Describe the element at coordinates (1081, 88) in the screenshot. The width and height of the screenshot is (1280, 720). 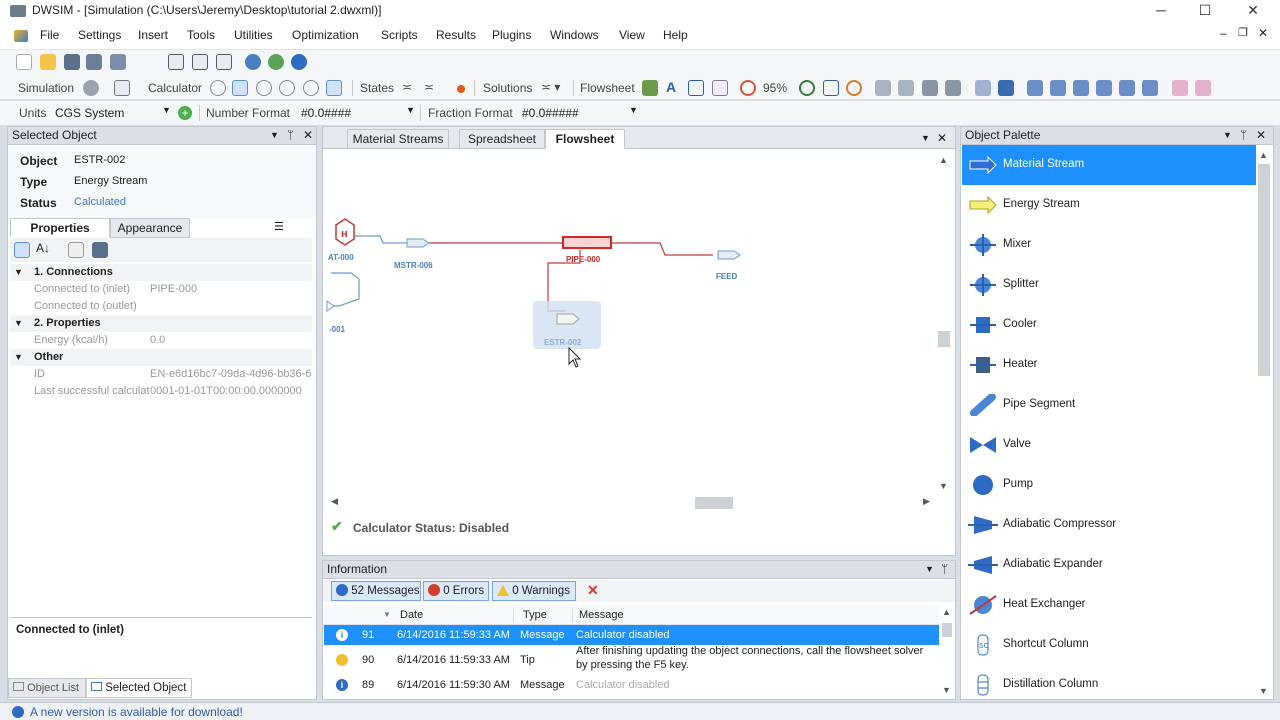
I see `align-right-icon` at that location.